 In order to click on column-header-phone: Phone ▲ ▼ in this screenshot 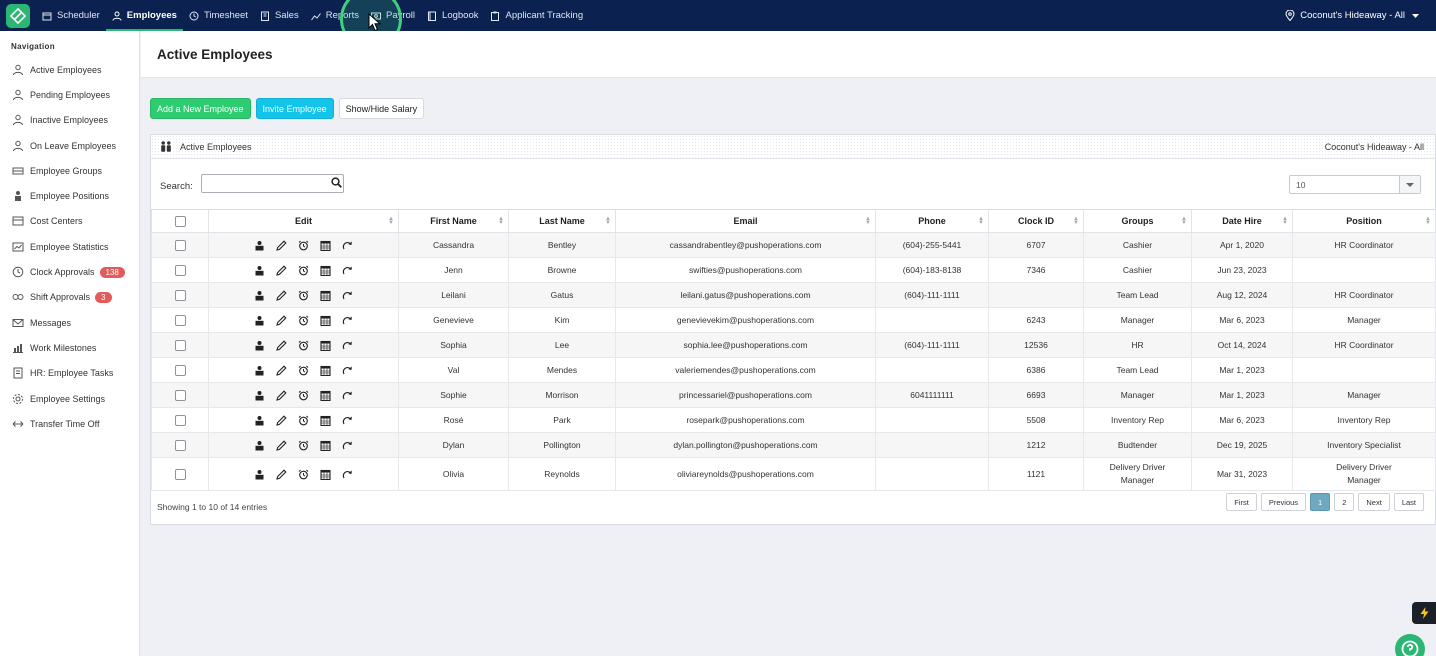, I will do `click(932, 221)`.